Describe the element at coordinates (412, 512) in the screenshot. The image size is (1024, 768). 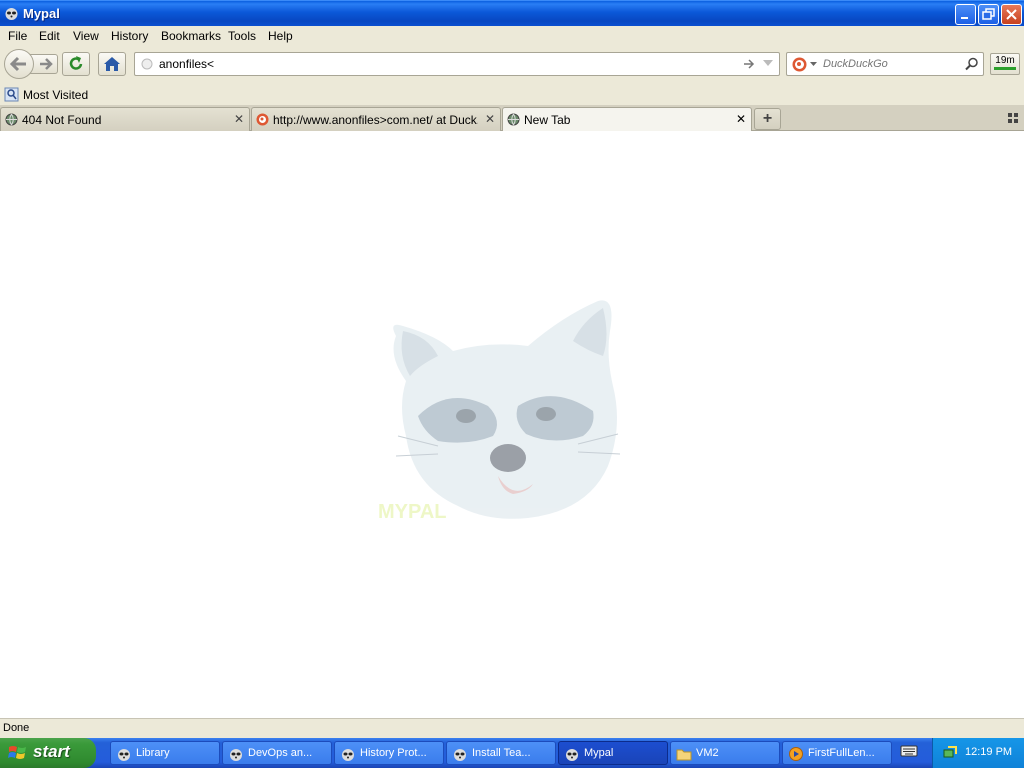
I see `mascot-caption: MYPAL` at that location.